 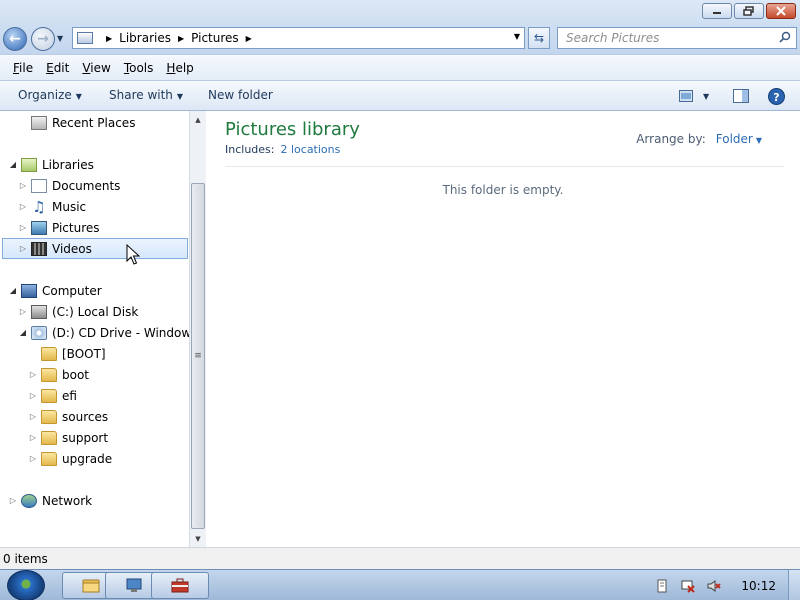 I want to click on tree-item-sources: ▷ sources, so click(x=68, y=416).